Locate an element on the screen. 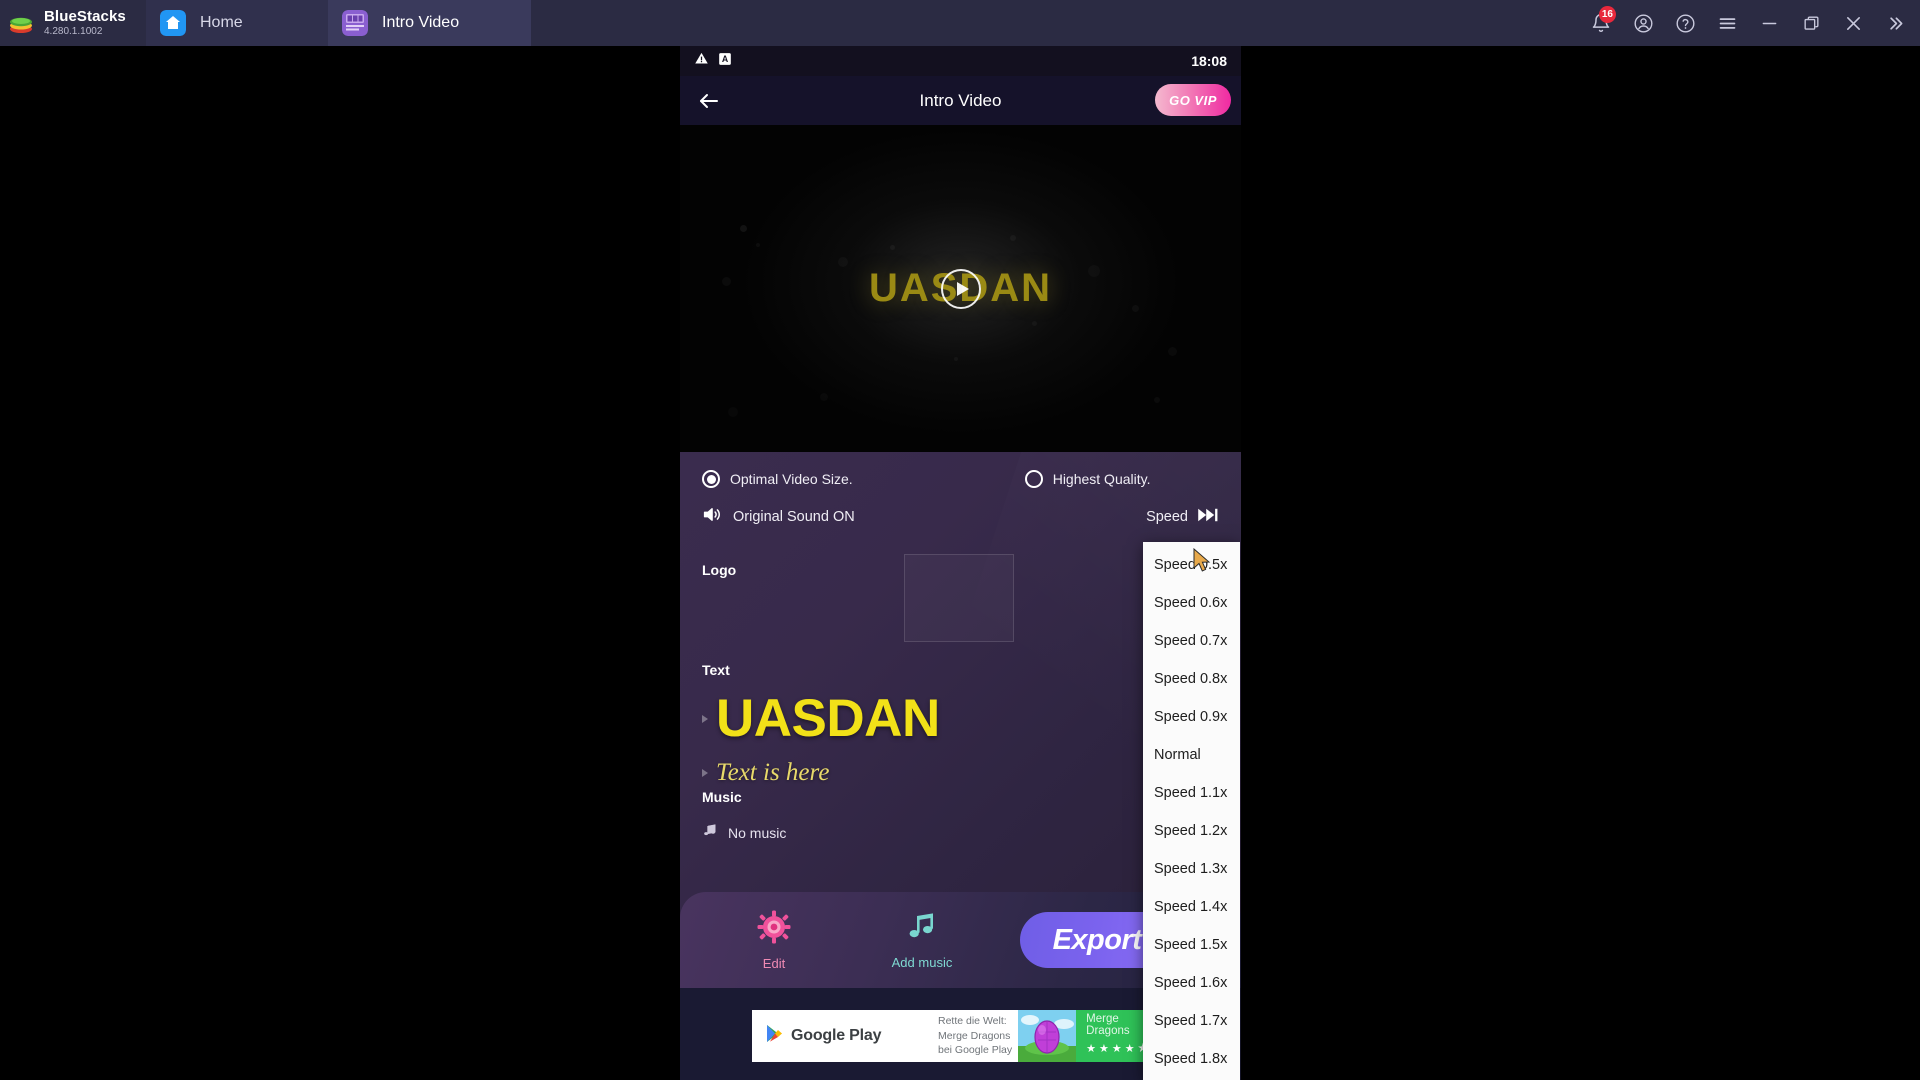  ad-copy-line-2: Merge Dragons is located at coordinates (974, 1035).